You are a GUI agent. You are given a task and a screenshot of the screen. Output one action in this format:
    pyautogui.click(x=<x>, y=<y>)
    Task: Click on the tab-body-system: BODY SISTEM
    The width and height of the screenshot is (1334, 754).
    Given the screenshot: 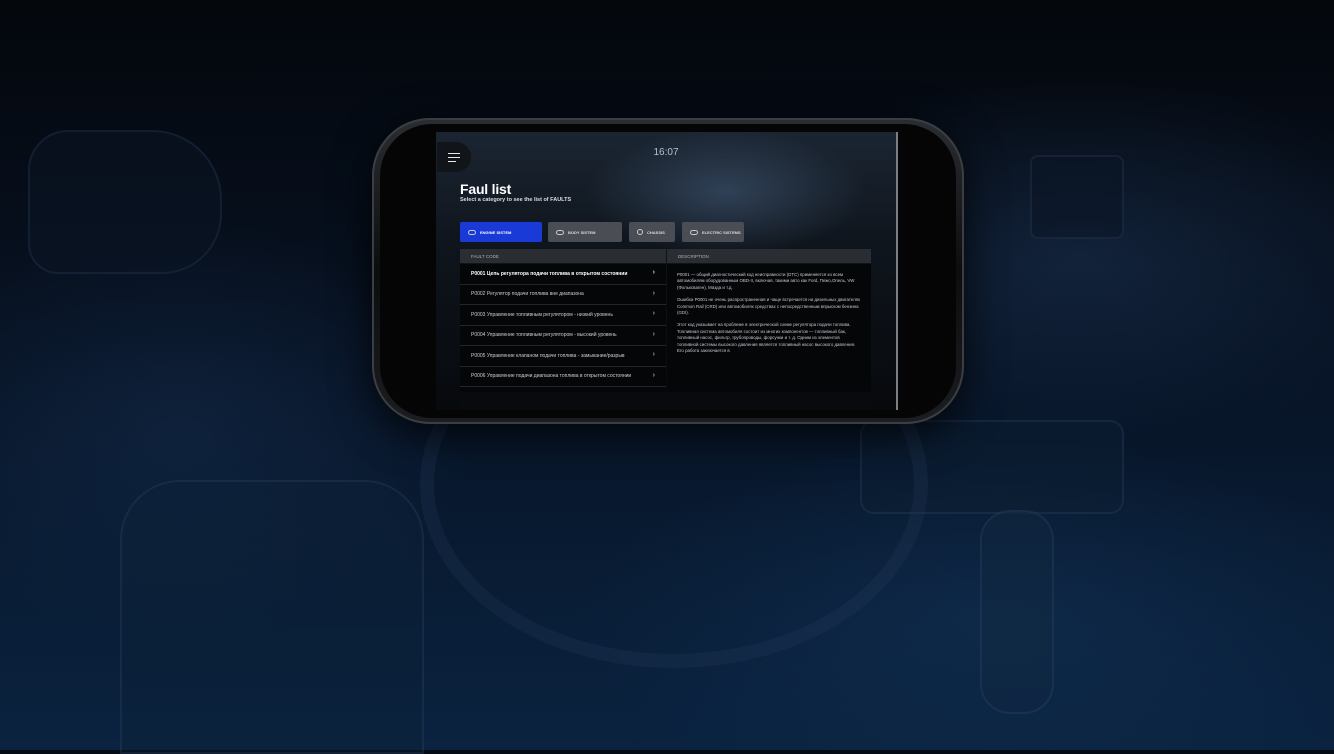 What is the action you would take?
    pyautogui.click(x=585, y=232)
    